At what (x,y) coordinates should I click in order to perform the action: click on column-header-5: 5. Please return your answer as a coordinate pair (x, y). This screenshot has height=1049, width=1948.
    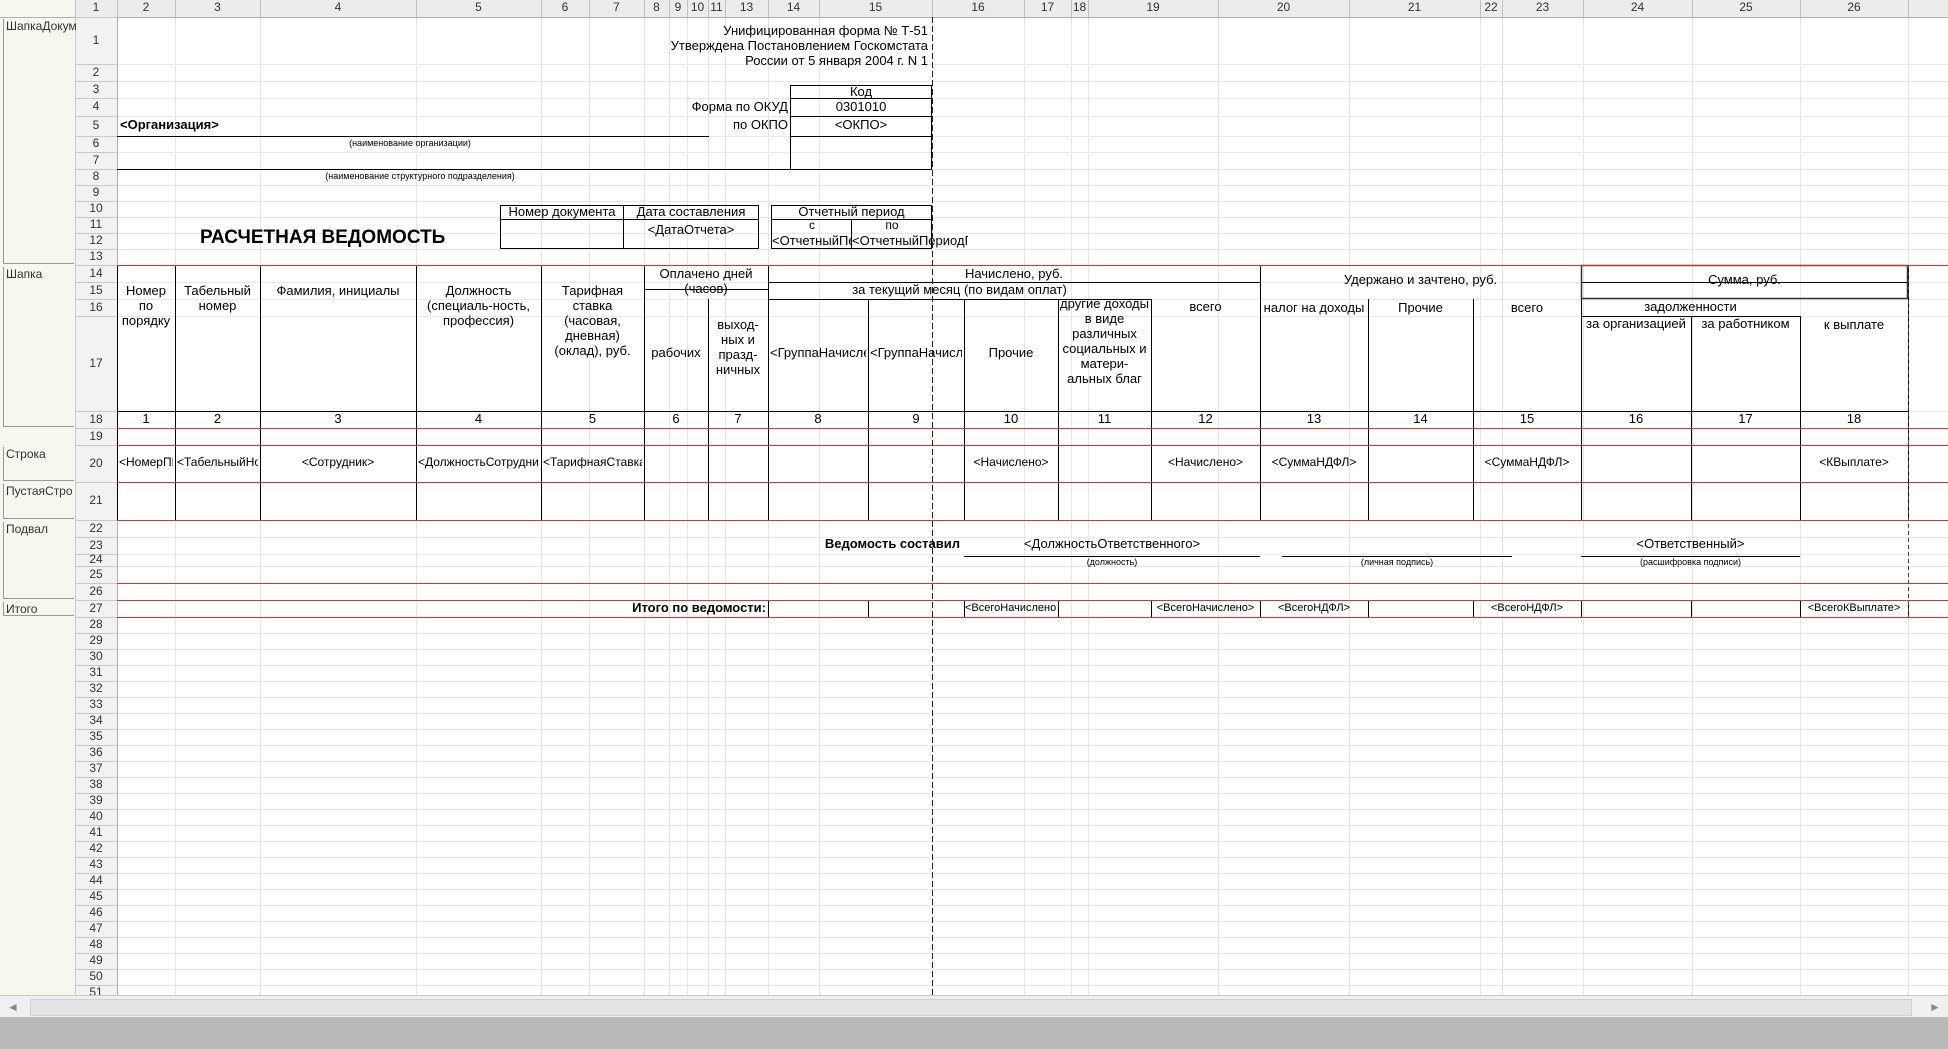
    Looking at the image, I should click on (478, 8).